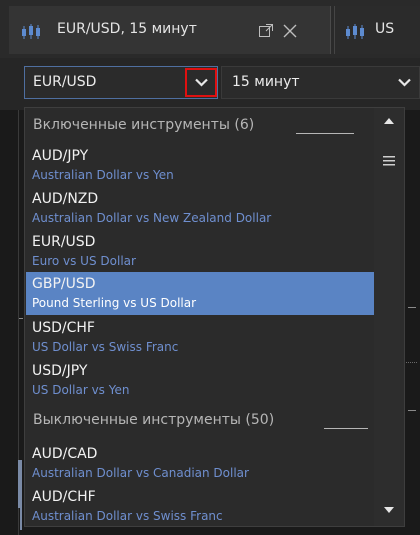  I want to click on group-title: Выключенные инструменты (50), so click(154, 420).